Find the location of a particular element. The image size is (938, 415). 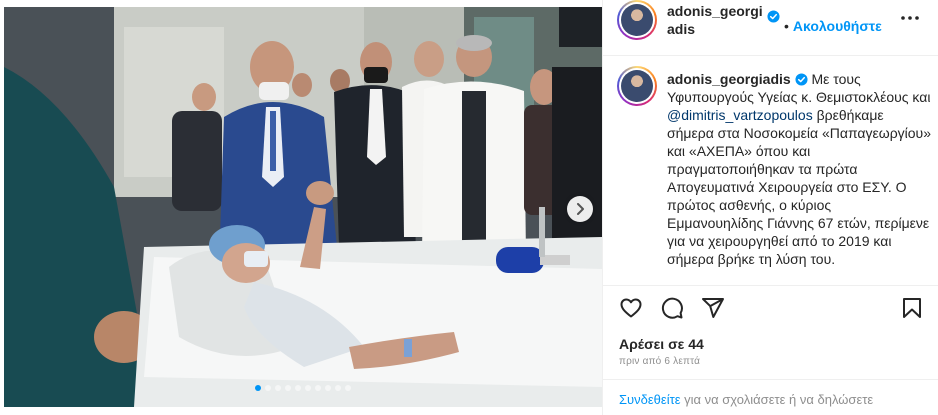

likes-count: Αρέσει σε 44 is located at coordinates (661, 344).